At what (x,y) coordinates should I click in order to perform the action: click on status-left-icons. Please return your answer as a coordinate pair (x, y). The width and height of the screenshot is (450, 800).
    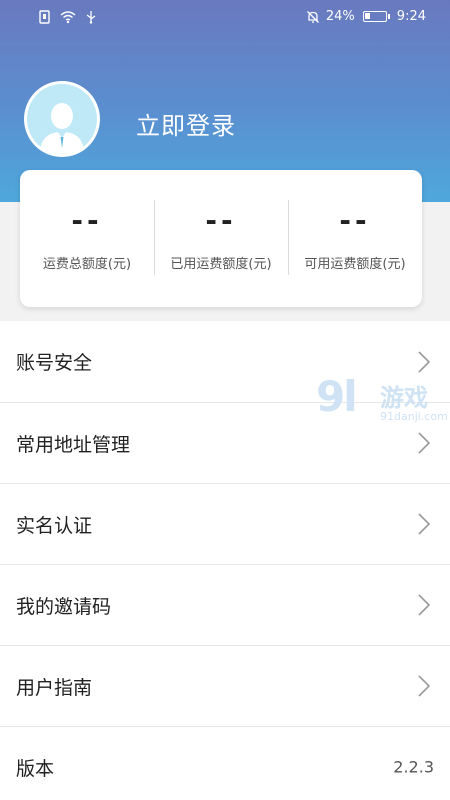
    Looking at the image, I should click on (68, 17).